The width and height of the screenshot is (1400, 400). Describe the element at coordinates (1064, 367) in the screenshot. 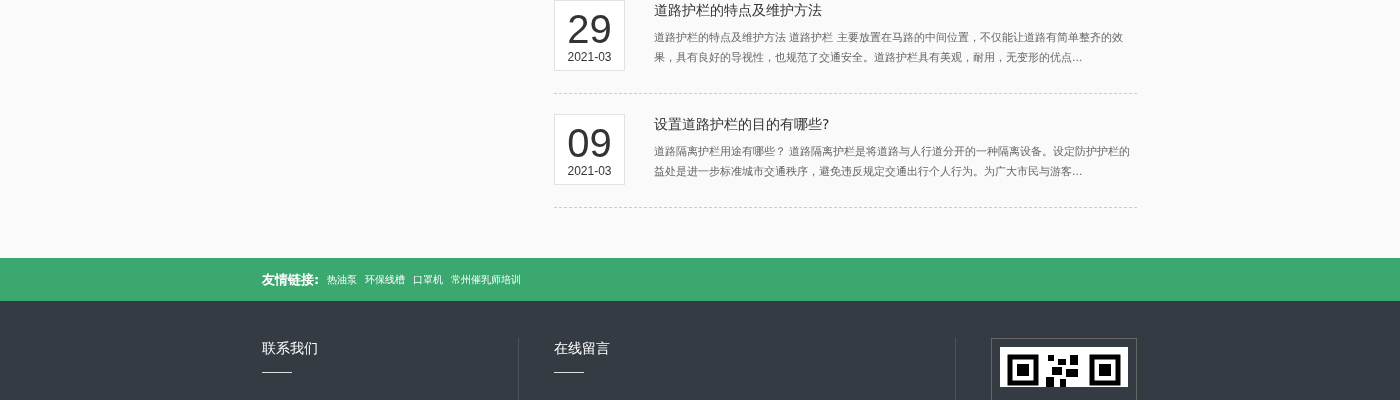

I see `qr-code-icon` at that location.